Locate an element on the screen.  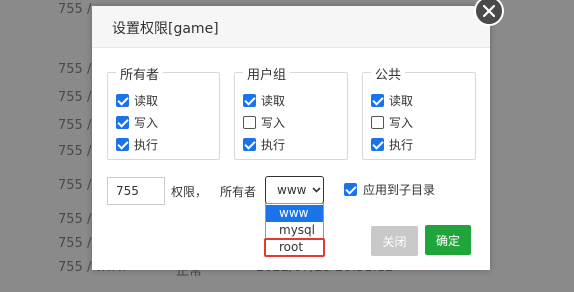
confirm-button: 确定 is located at coordinates (448, 240).